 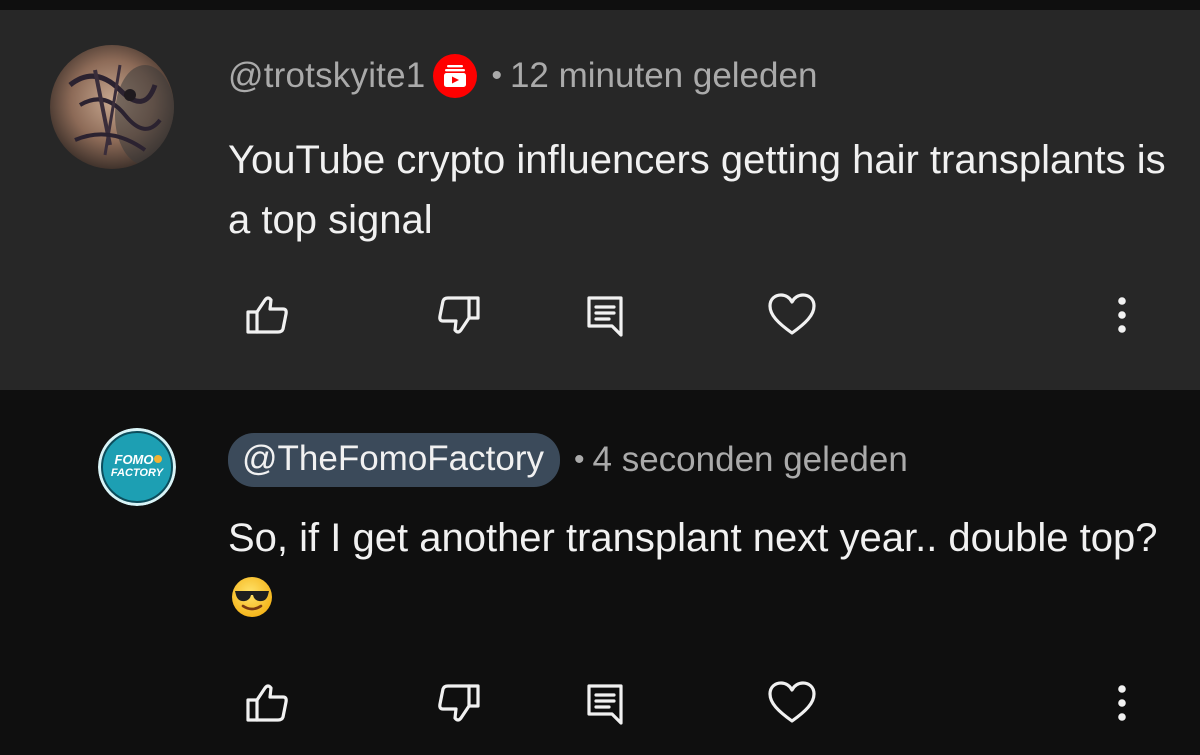 What do you see at coordinates (134, 459) in the screenshot?
I see `fomo-logo-line1: FOMO` at bounding box center [134, 459].